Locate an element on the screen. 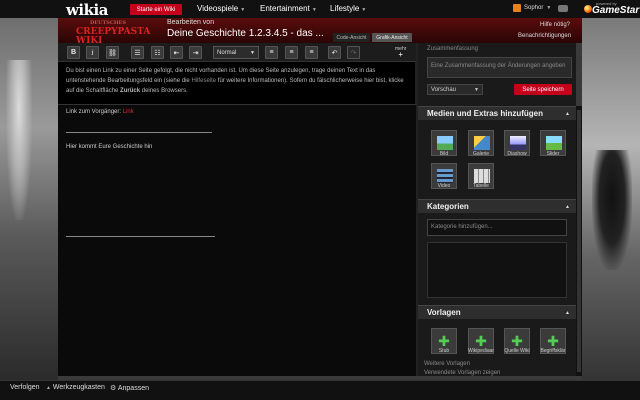  table-icon is located at coordinates (482, 176).